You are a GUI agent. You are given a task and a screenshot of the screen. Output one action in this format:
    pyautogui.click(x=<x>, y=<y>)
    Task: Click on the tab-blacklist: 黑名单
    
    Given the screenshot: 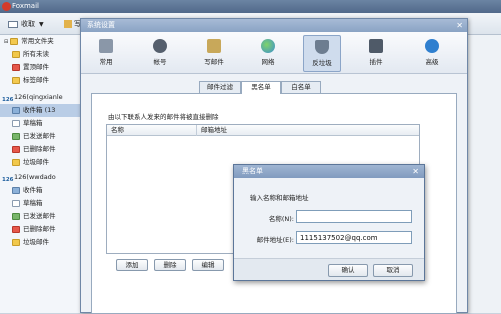 What is the action you would take?
    pyautogui.click(x=261, y=87)
    